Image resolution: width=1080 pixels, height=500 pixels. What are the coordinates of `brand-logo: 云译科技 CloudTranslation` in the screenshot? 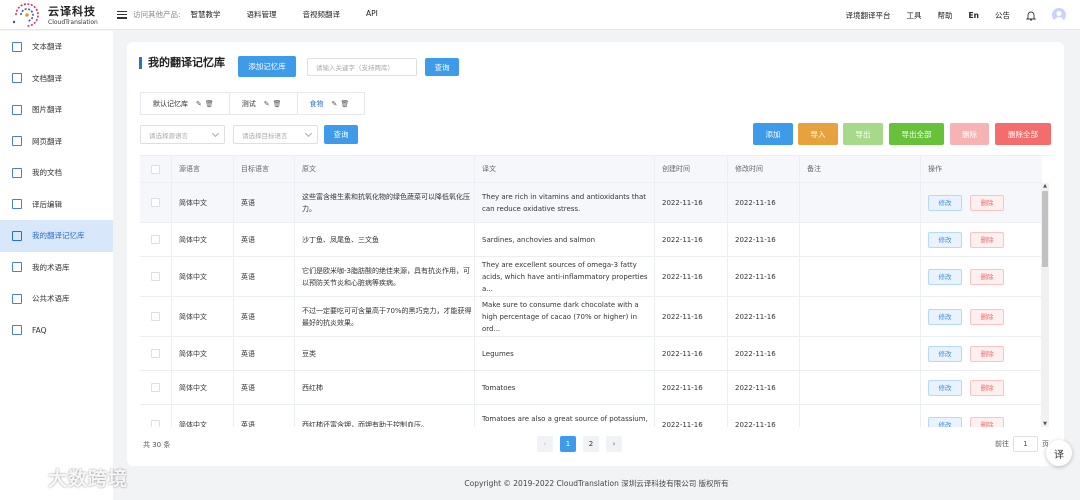 It's located at (62, 15).